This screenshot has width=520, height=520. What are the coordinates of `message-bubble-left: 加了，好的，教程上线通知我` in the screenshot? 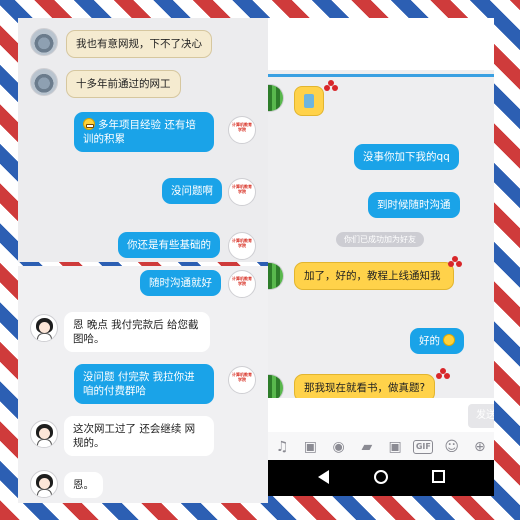 It's located at (374, 276).